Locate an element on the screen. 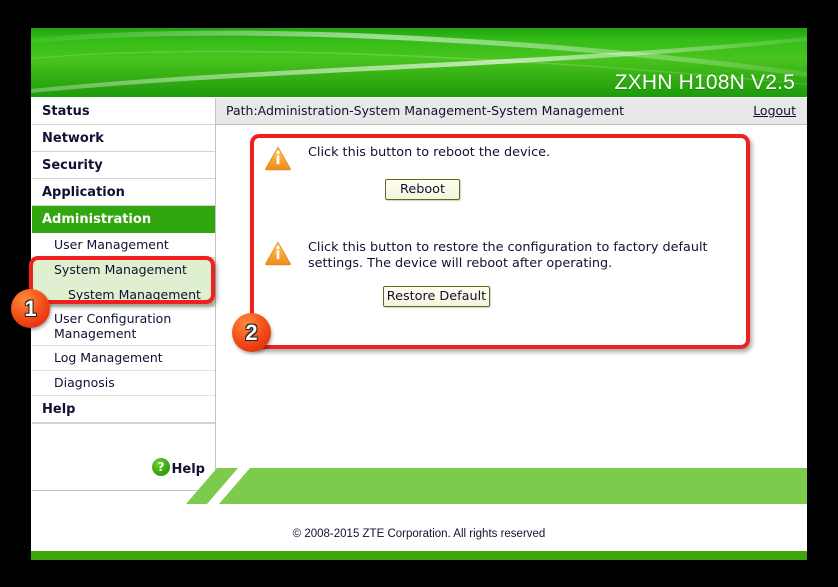 The image size is (838, 587). restore-default-button: Restore Default is located at coordinates (436, 296).